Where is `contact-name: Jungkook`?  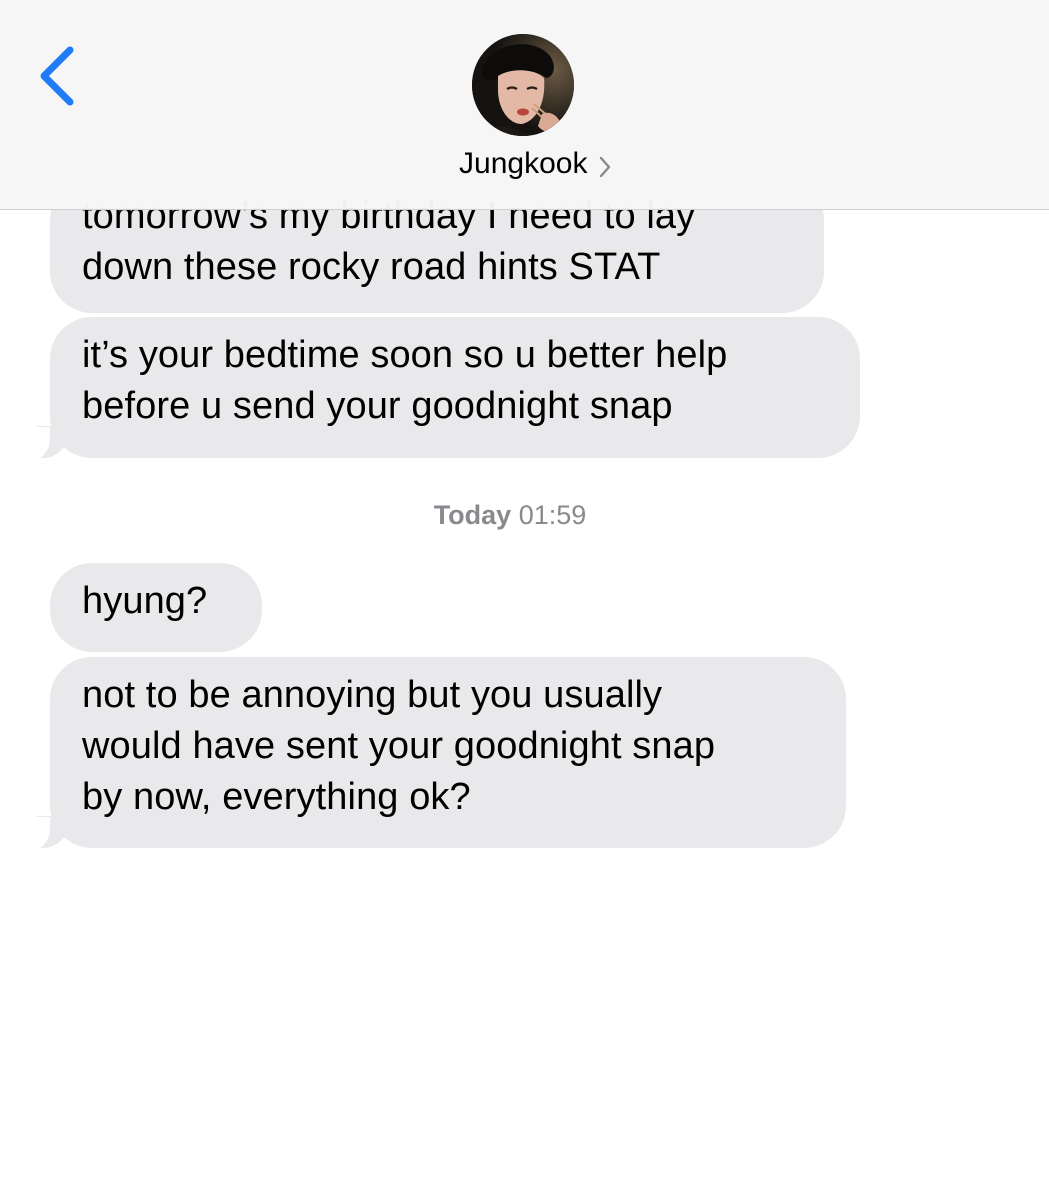 contact-name: Jungkook is located at coordinates (523, 163).